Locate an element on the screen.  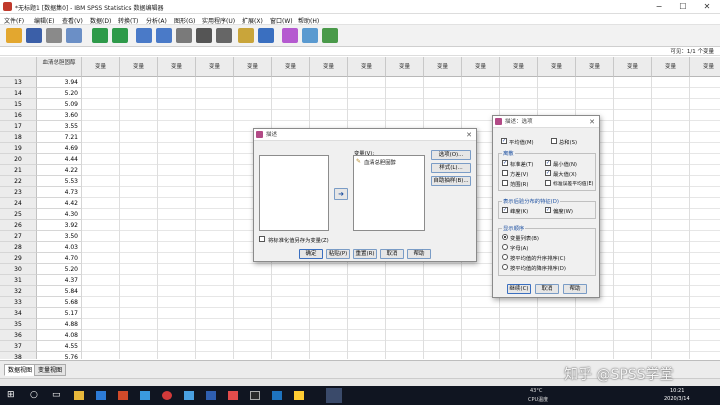
select-cases-icon is located at coordinates (330, 35).